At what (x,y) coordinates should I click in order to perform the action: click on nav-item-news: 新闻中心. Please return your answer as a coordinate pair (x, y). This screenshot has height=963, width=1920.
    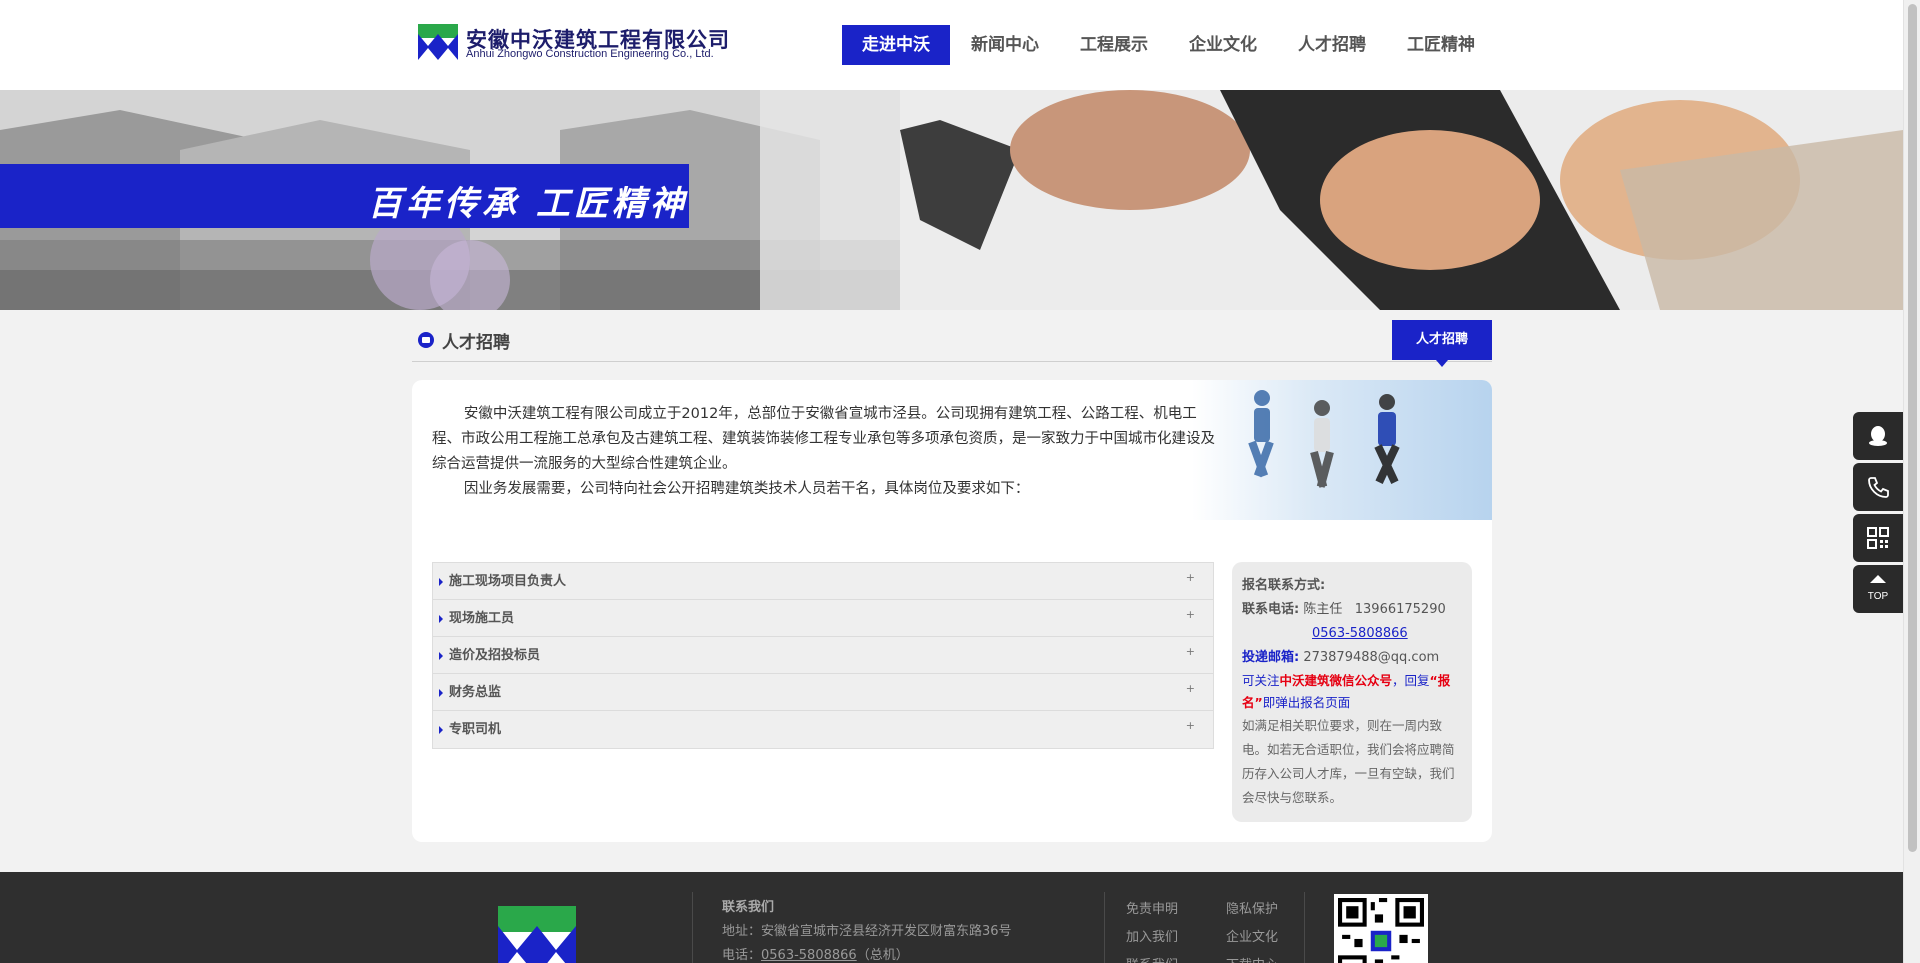
    Looking at the image, I should click on (1005, 45).